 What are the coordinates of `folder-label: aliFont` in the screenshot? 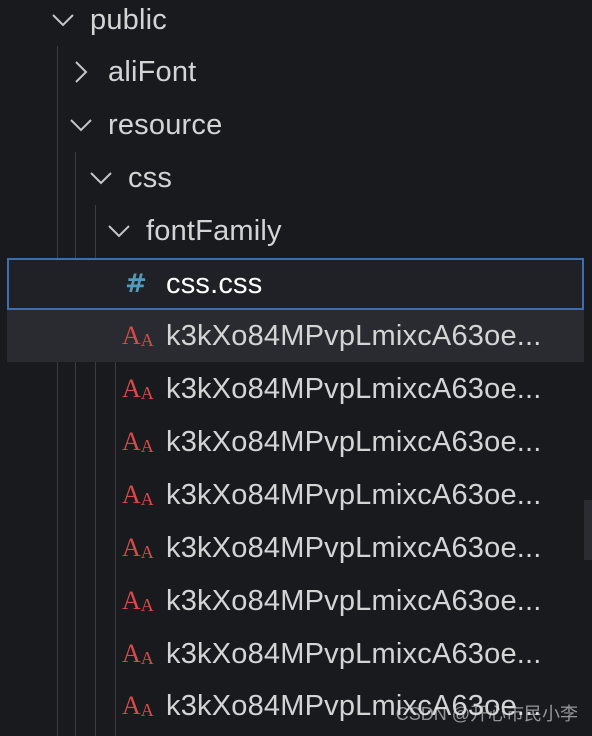 It's located at (152, 71).